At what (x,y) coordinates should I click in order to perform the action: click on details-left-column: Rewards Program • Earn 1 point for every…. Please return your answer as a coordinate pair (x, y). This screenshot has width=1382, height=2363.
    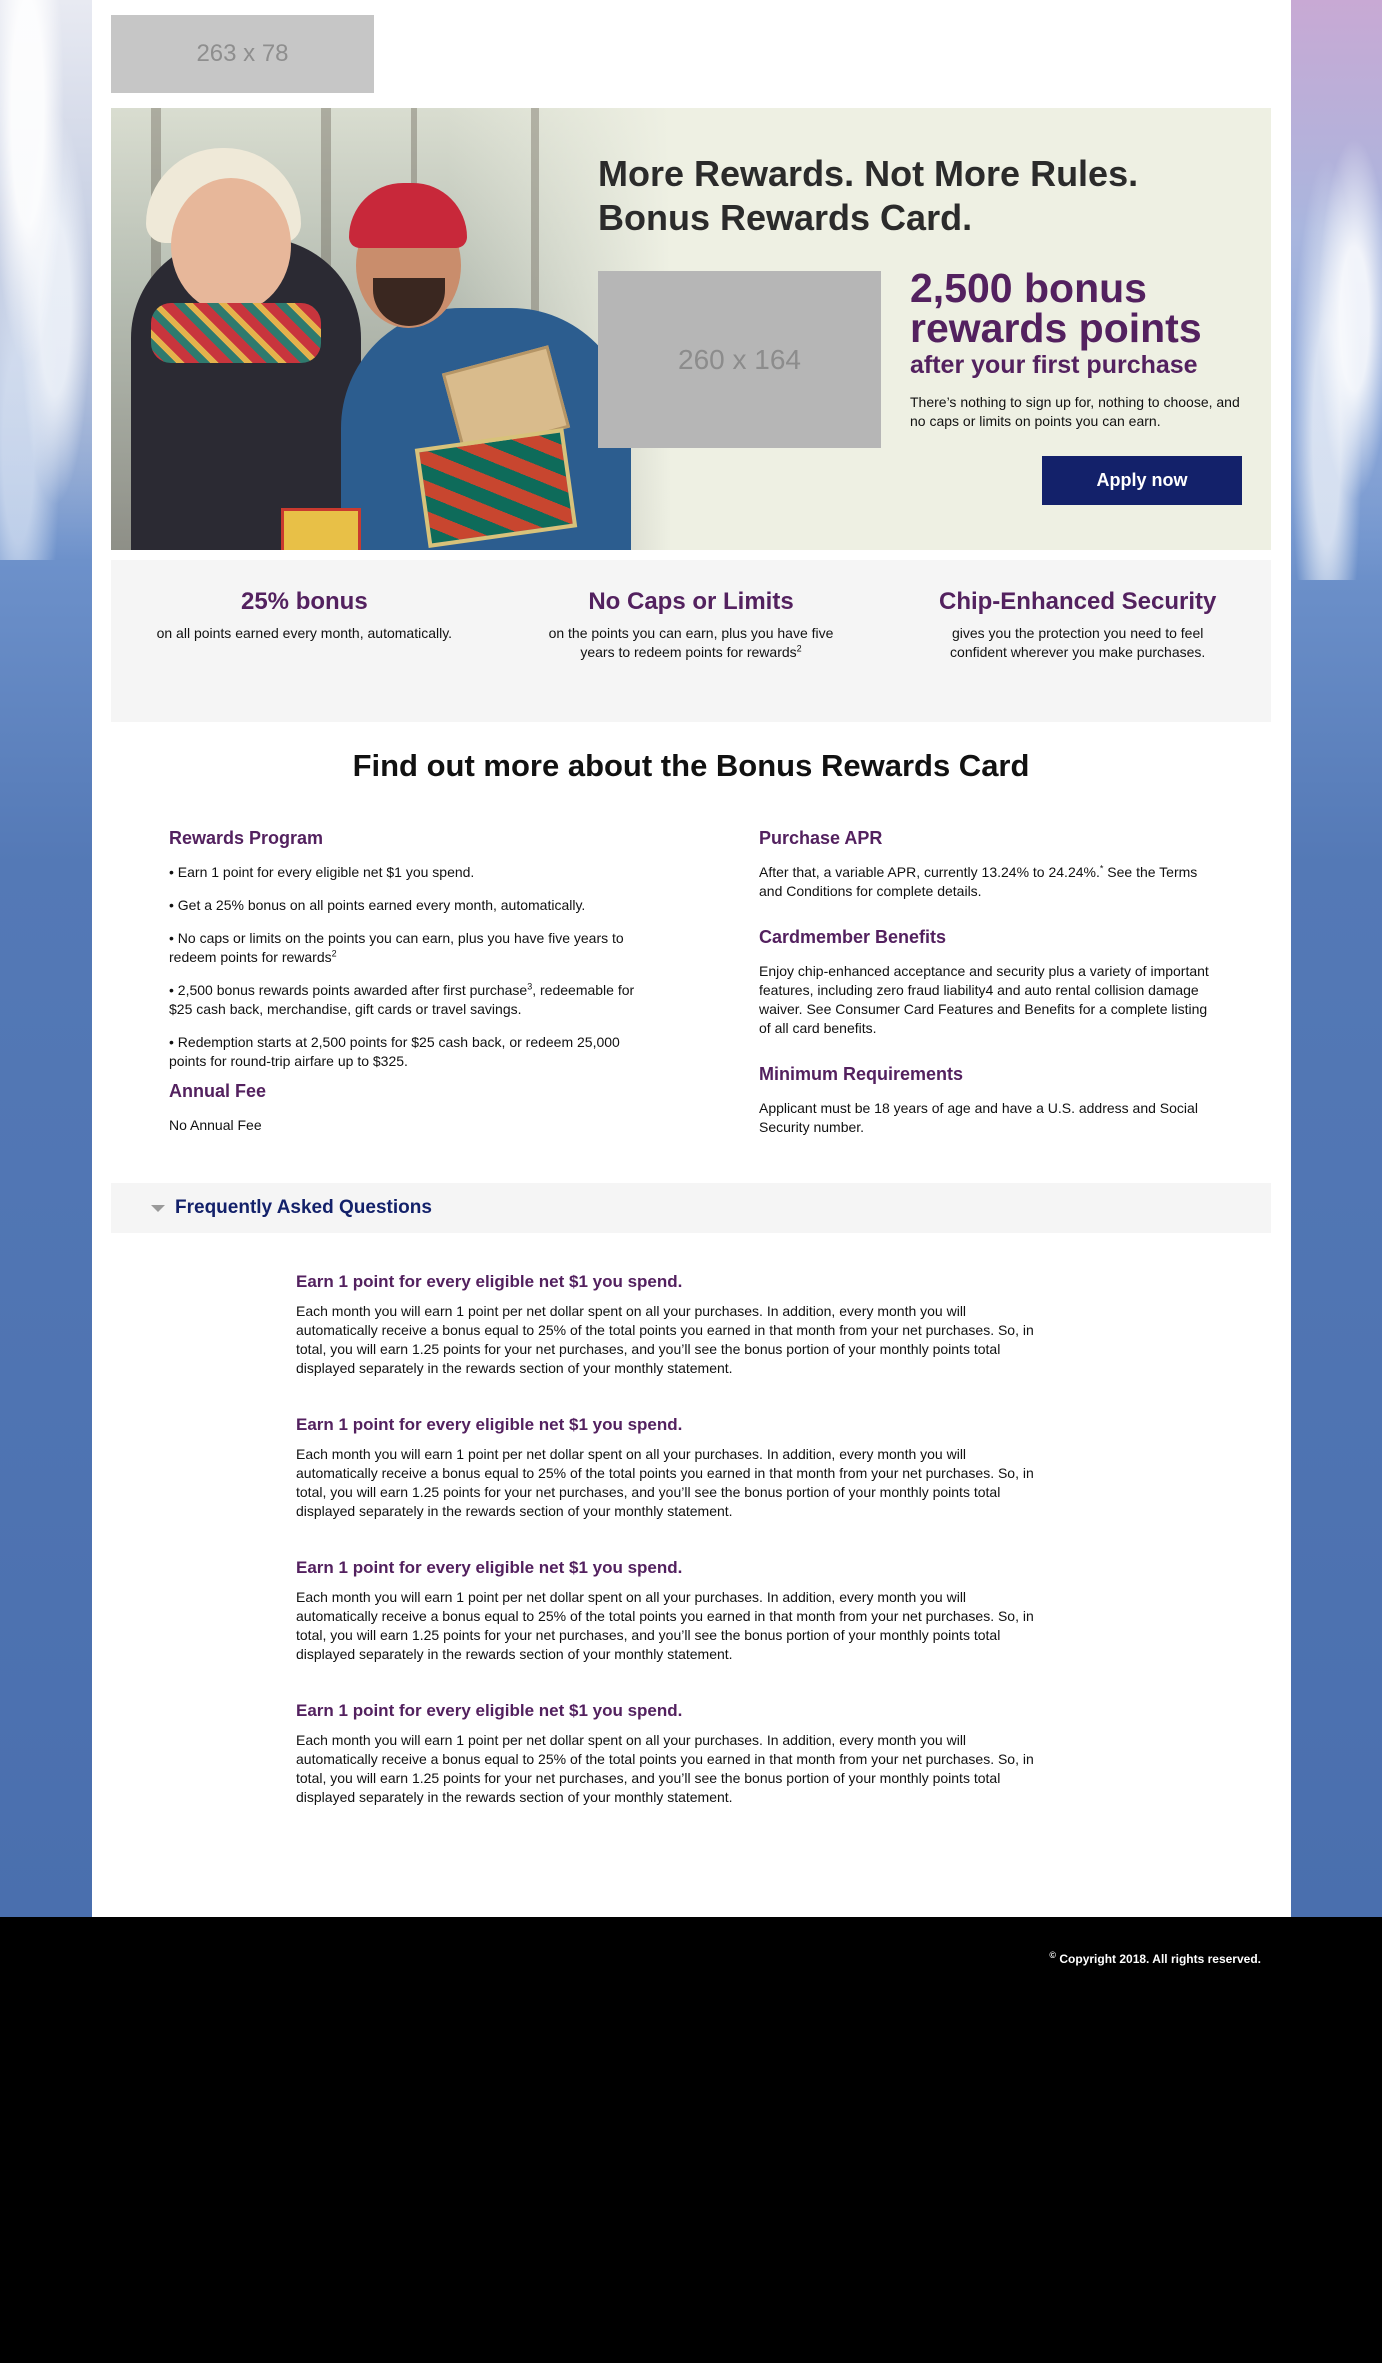
    Looking at the image, I should click on (409, 988).